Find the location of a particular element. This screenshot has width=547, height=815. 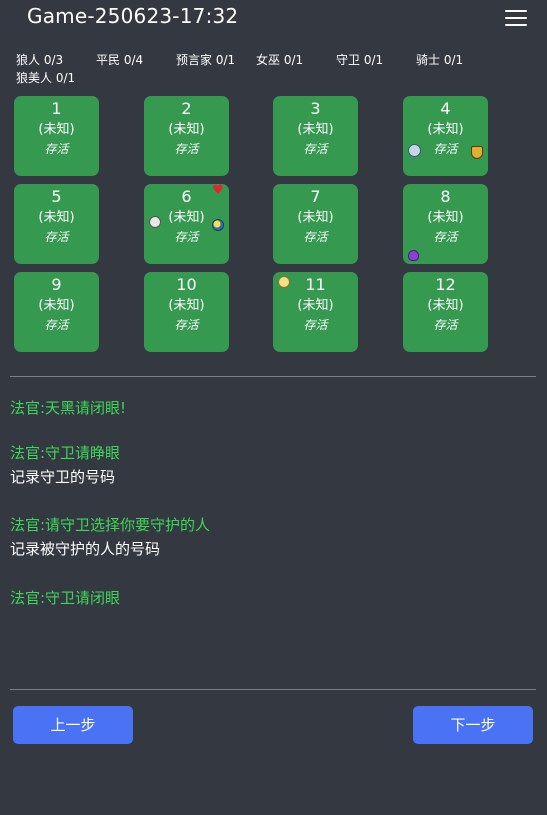

player-card-6: 6 (未知) 存活 ♥ is located at coordinates (186, 224).